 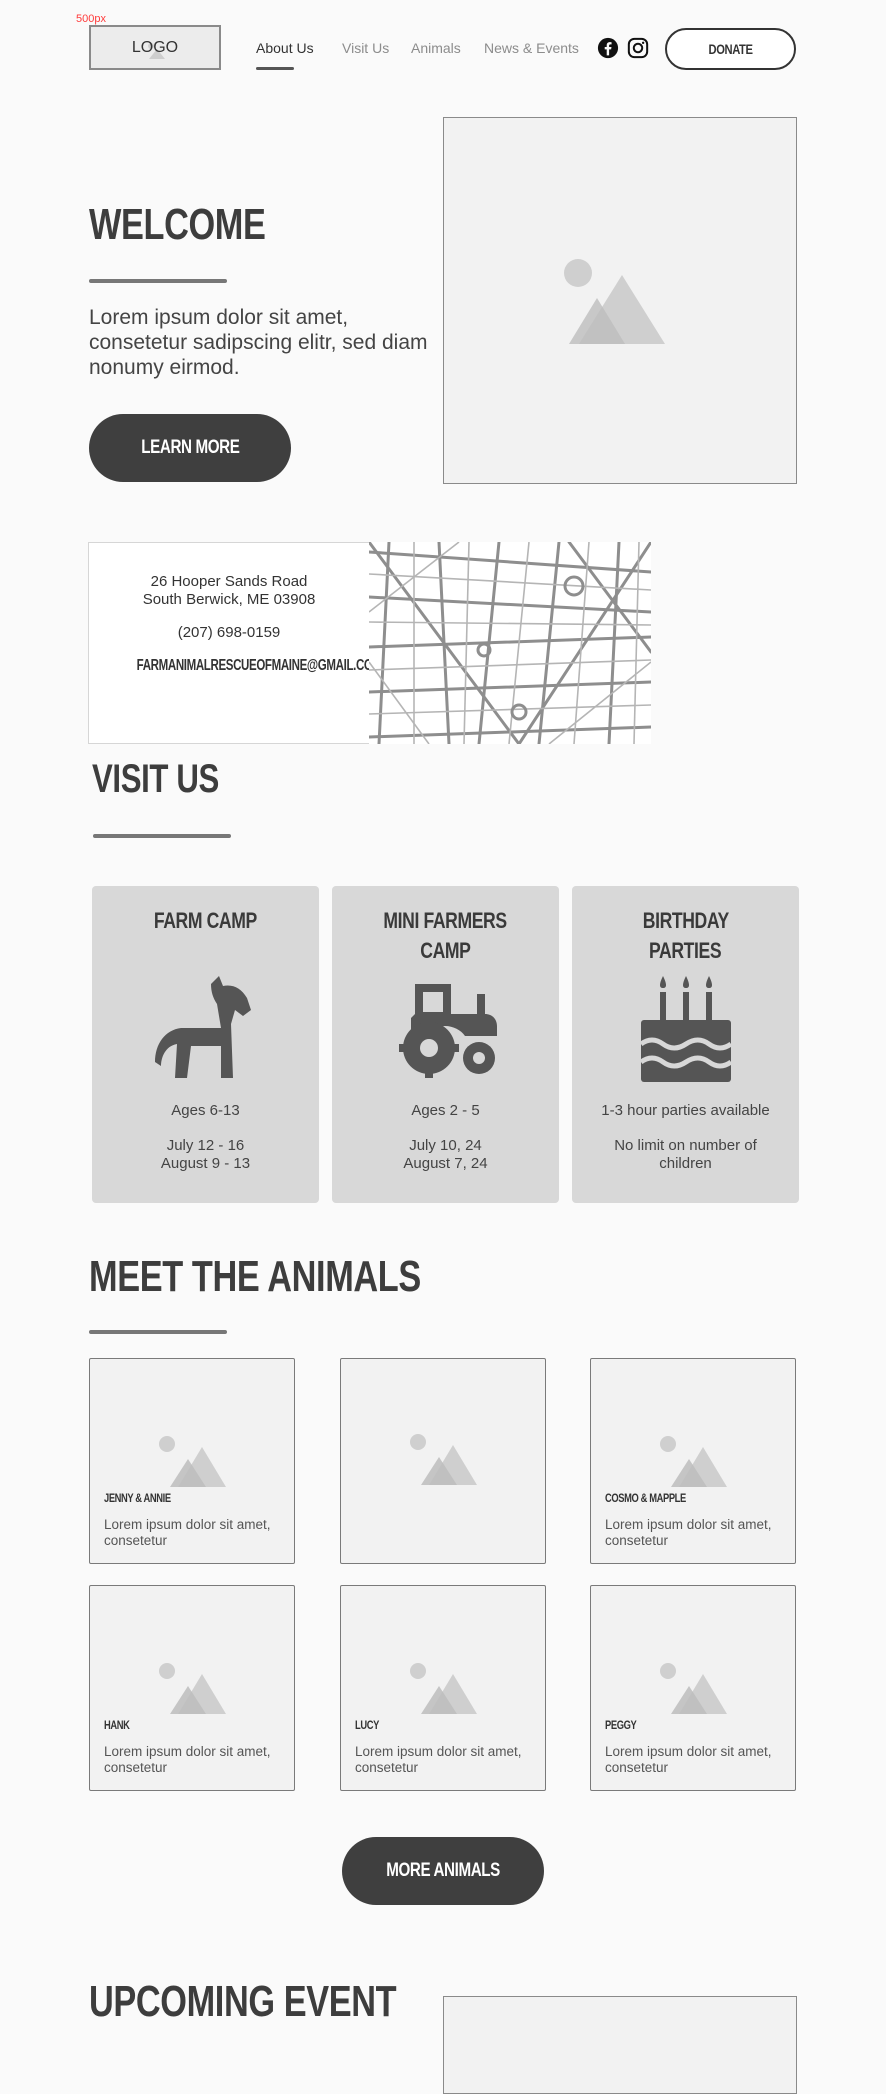 What do you see at coordinates (229, 581) in the screenshot?
I see `address-line-1: 26 Hooper Sands Road` at bounding box center [229, 581].